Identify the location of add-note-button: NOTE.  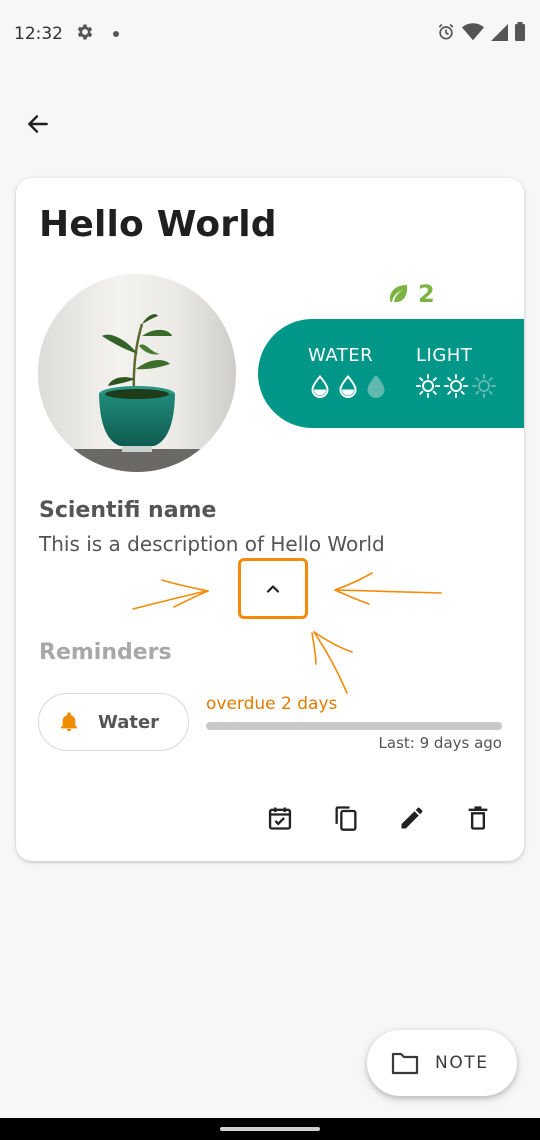
(442, 1063).